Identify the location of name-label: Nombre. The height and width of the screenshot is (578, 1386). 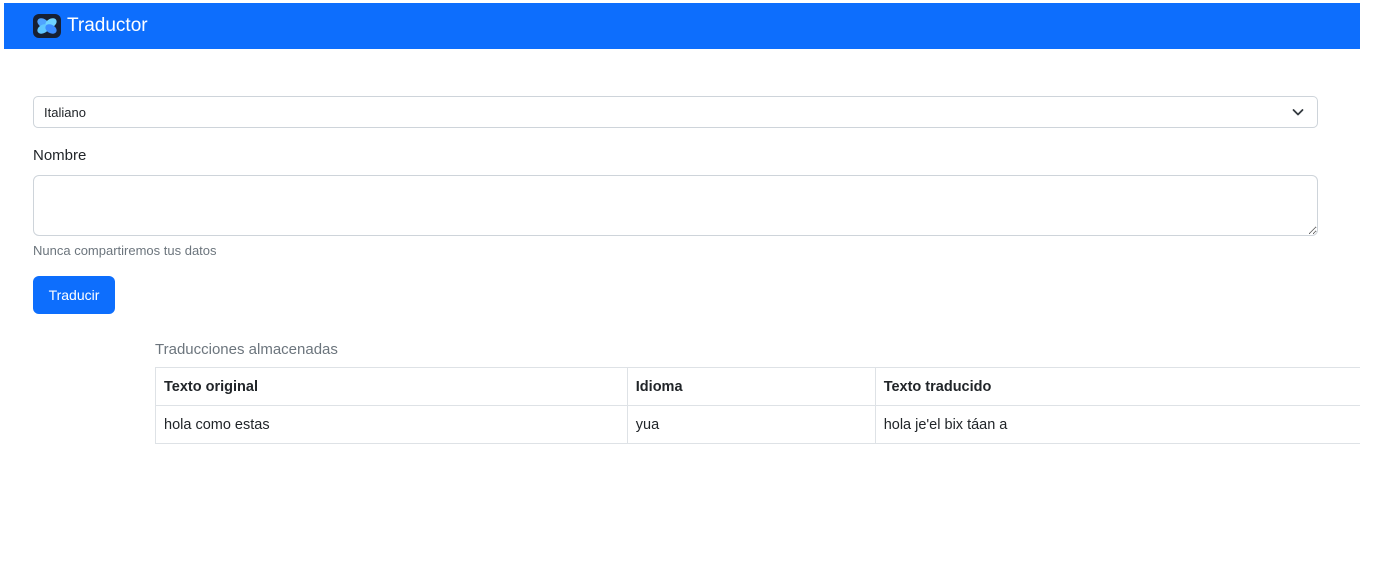
(60, 155).